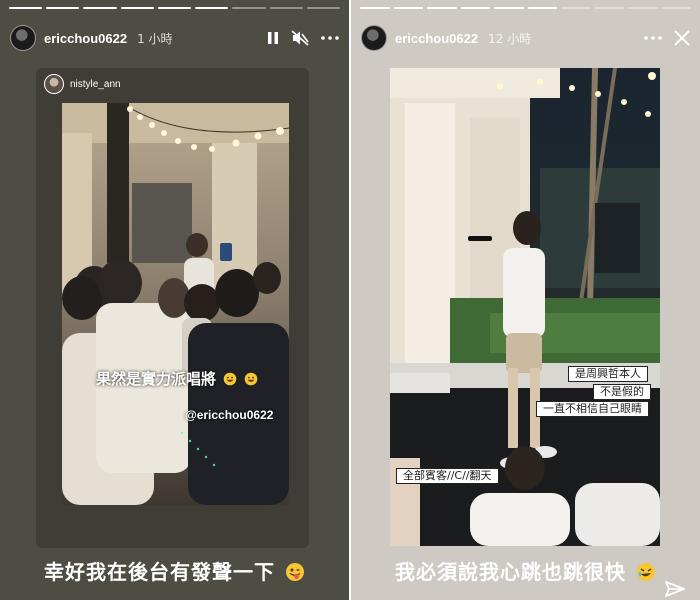  Describe the element at coordinates (447, 476) in the screenshot. I see `overlay-label-4: 全部賓客//C//翻天` at that location.